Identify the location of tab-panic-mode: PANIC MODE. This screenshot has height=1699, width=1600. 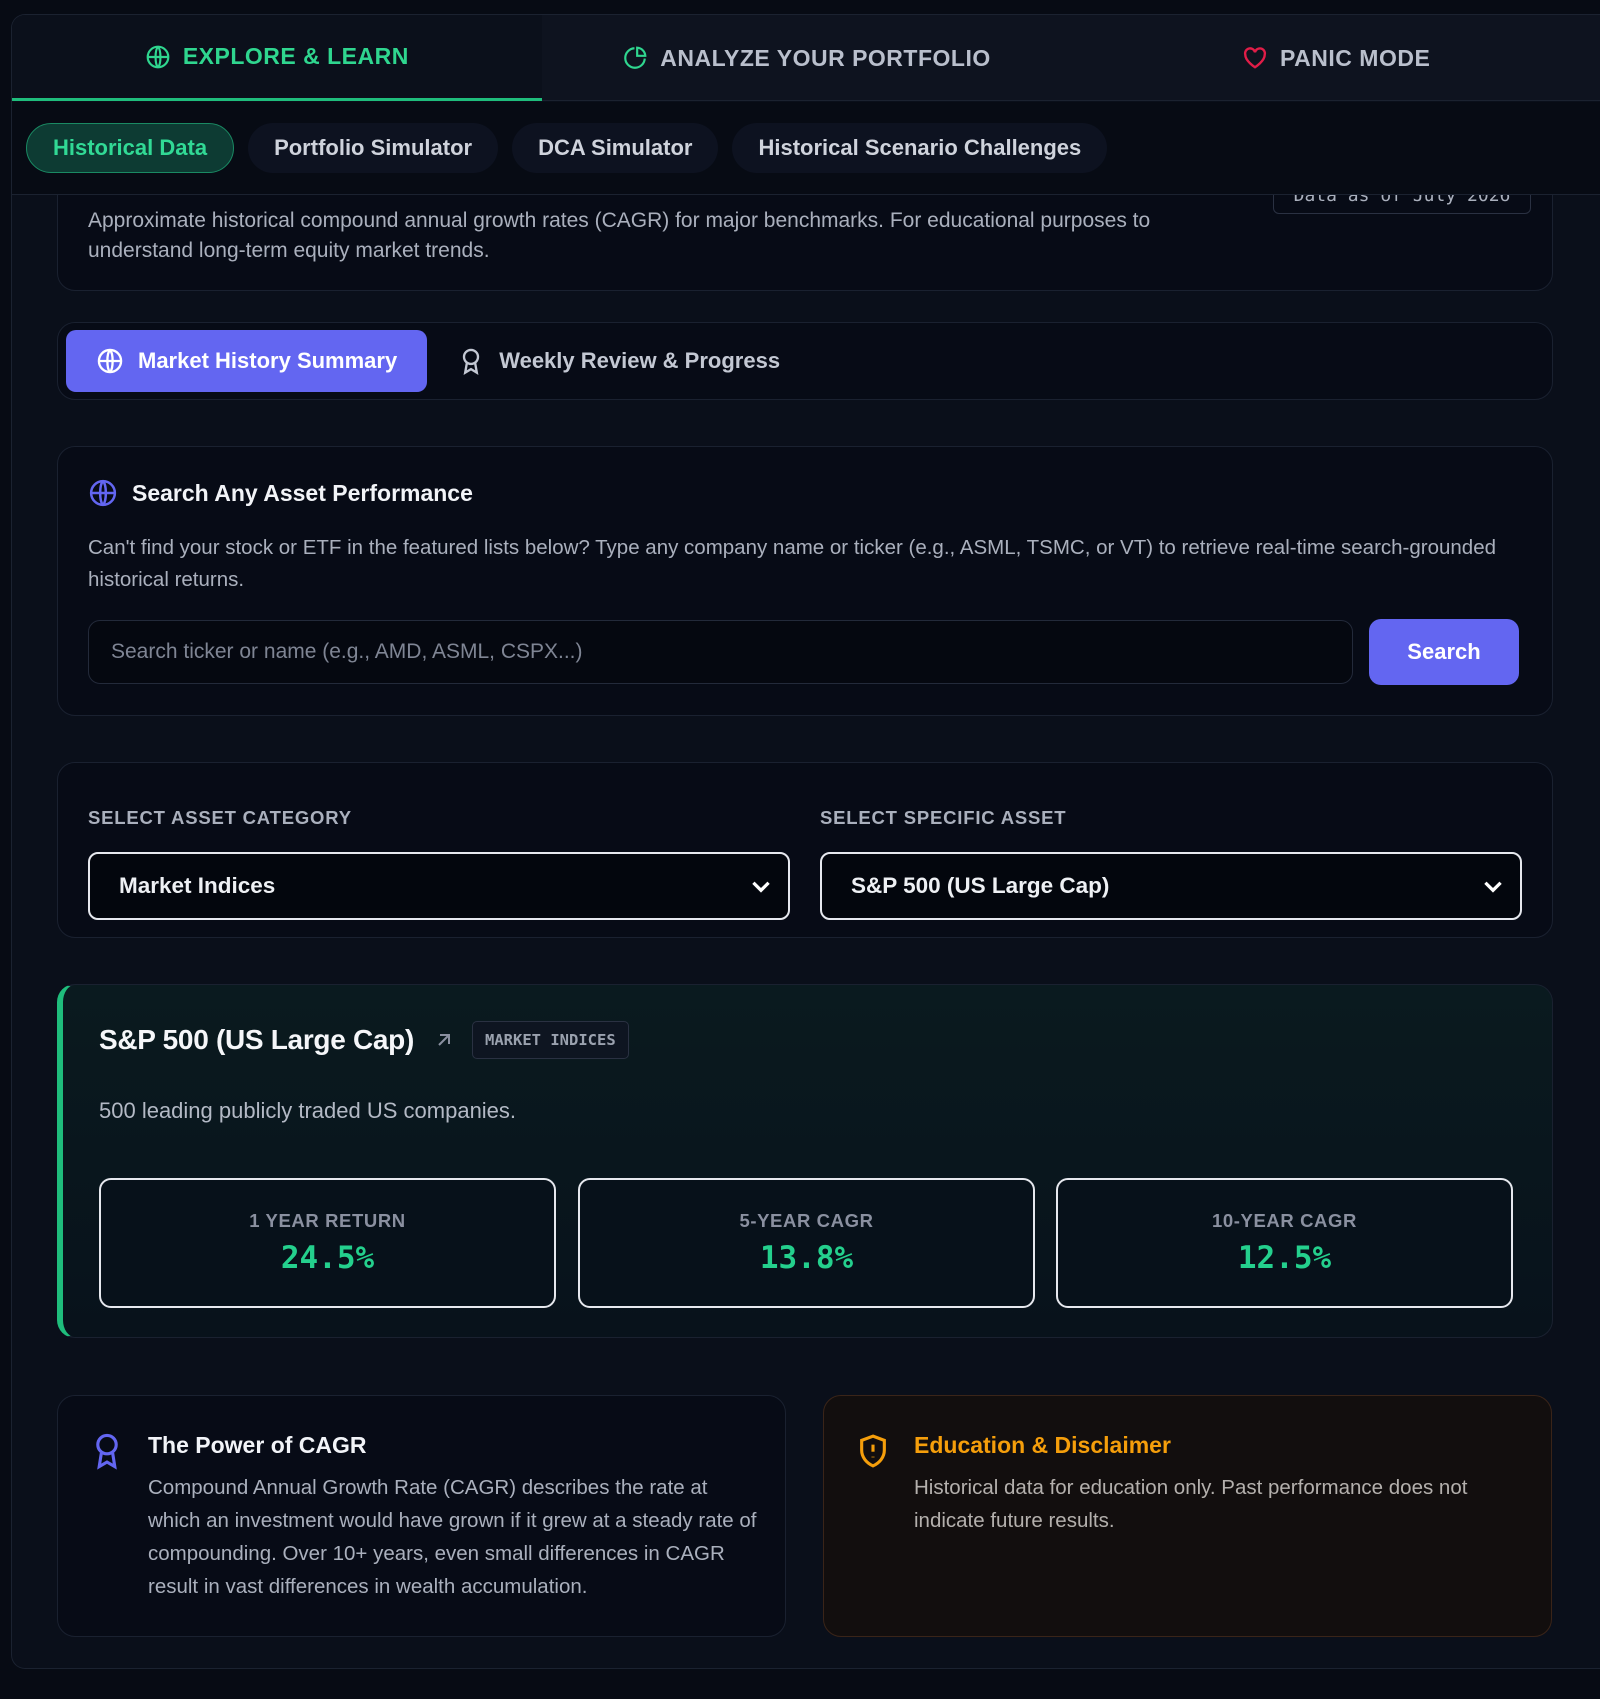
(1335, 58).